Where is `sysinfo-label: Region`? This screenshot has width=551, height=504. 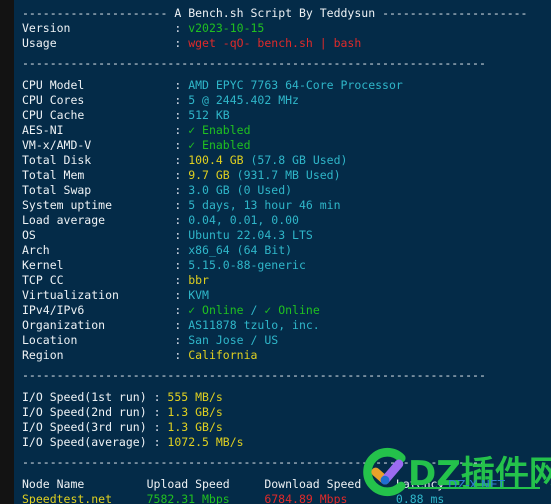
sysinfo-label: Region is located at coordinates (98, 355).